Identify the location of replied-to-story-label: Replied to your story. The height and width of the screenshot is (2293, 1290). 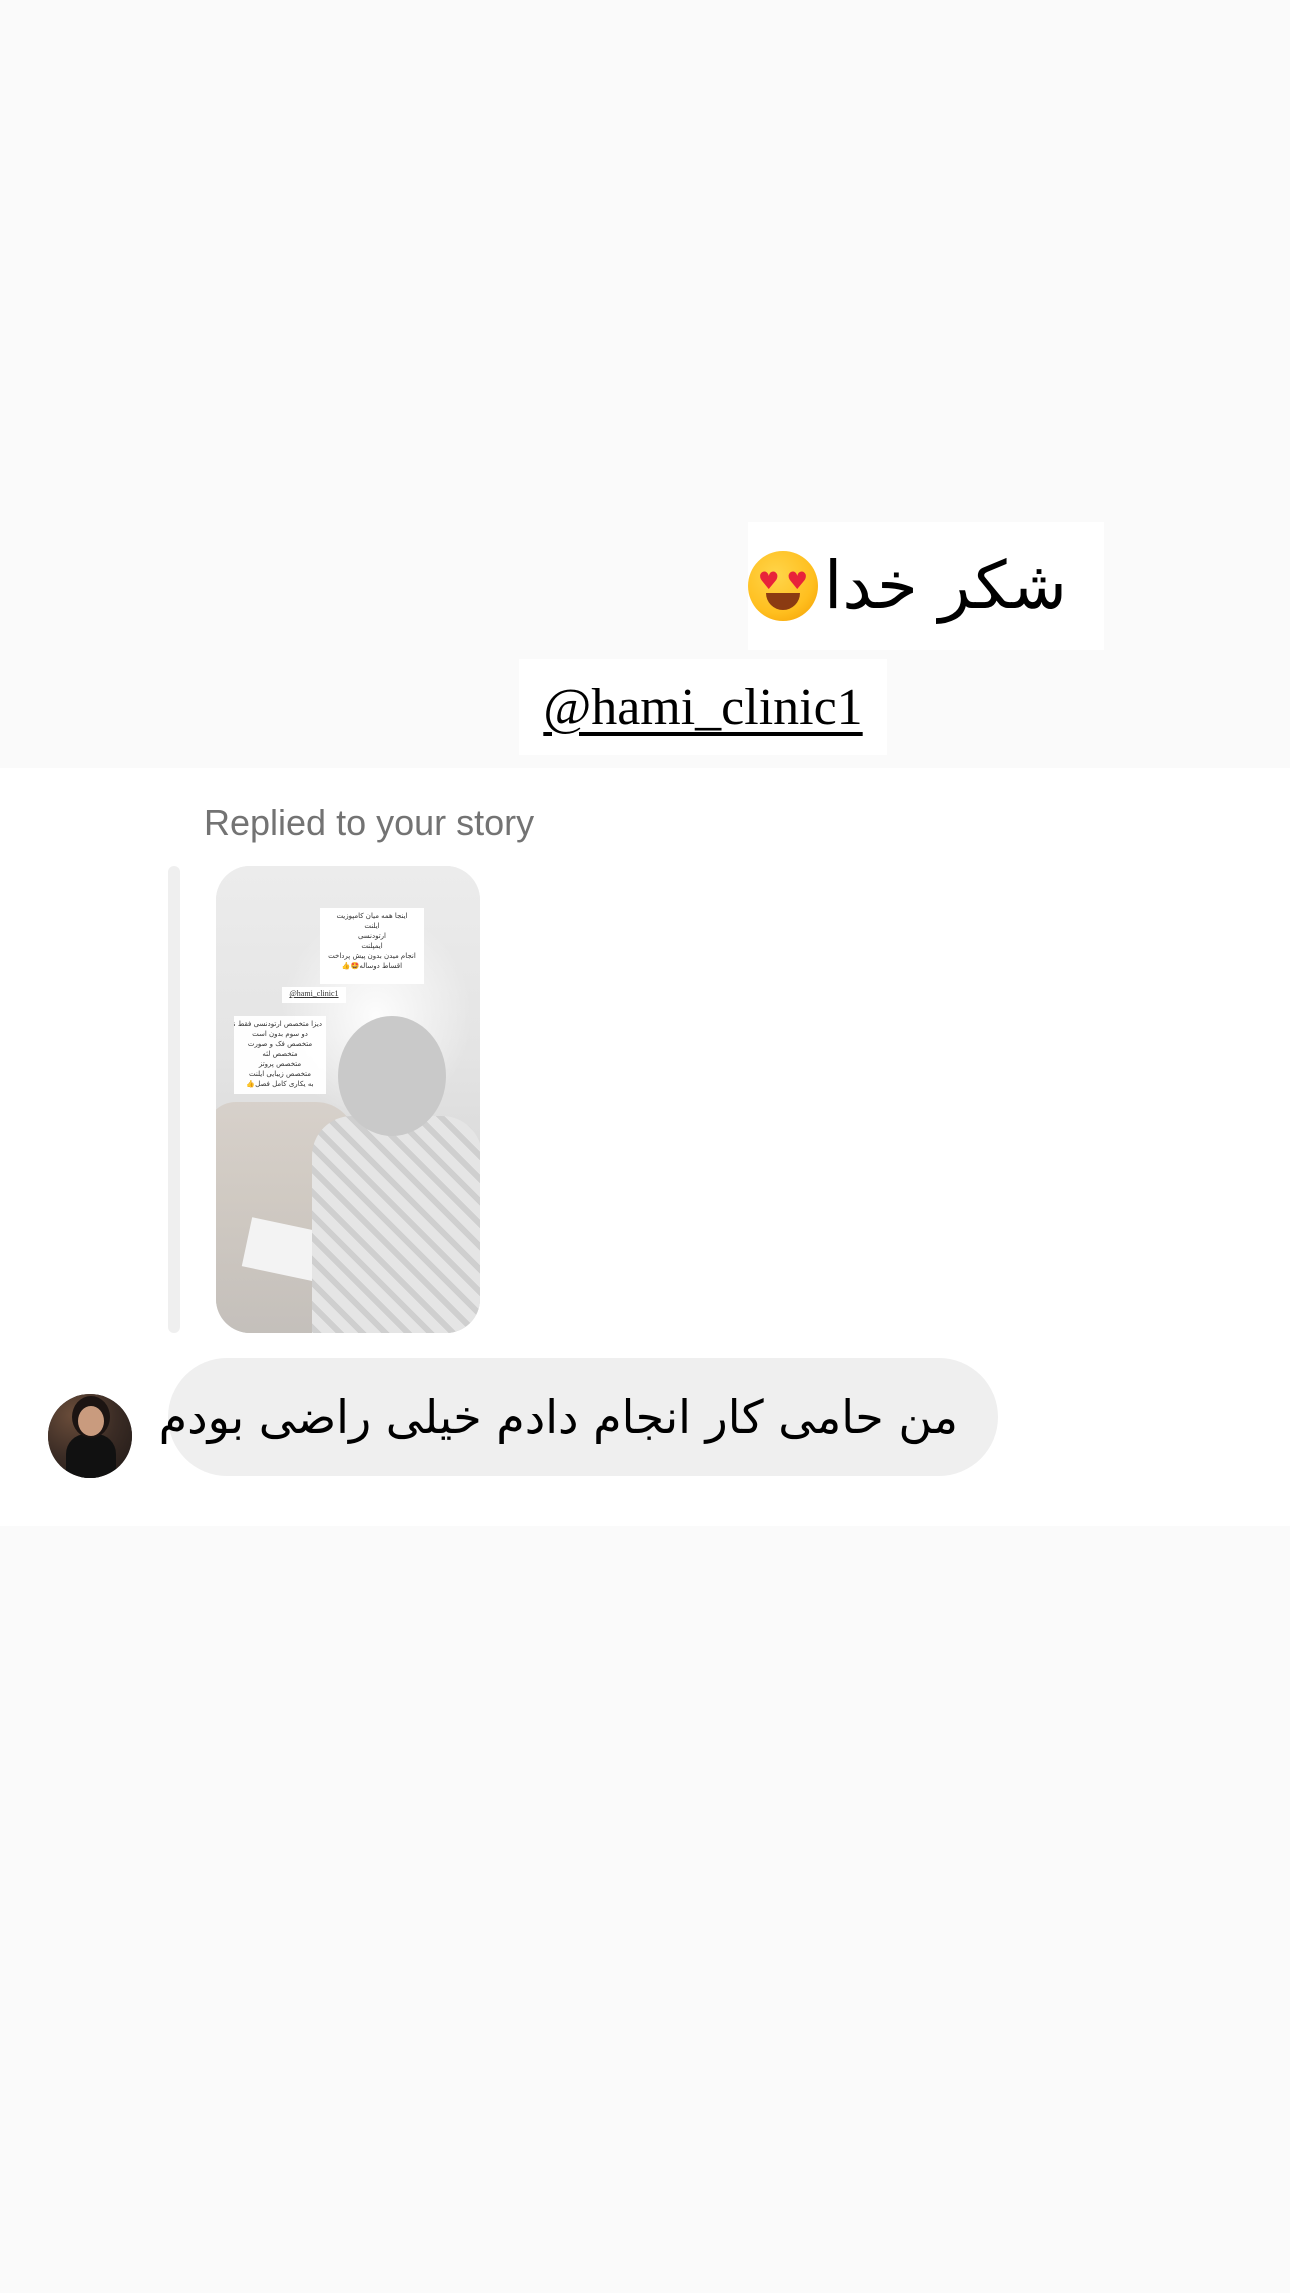
(369, 822).